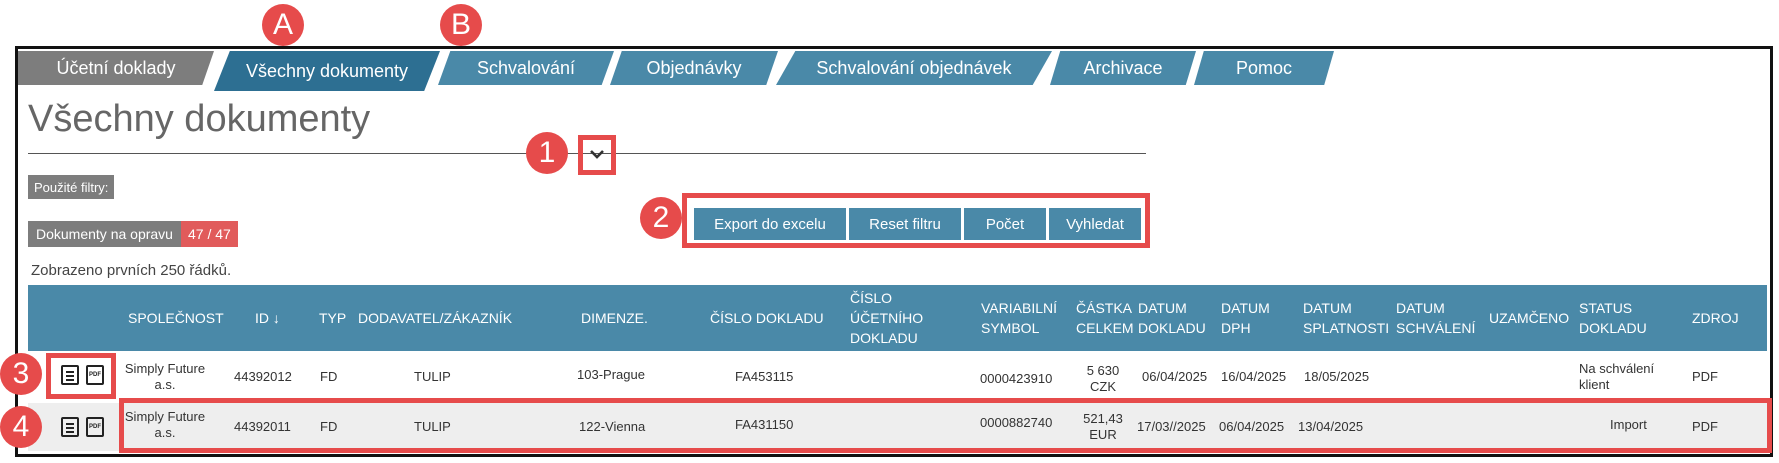  What do you see at coordinates (1705, 376) in the screenshot?
I see `cell-source: PDF` at bounding box center [1705, 376].